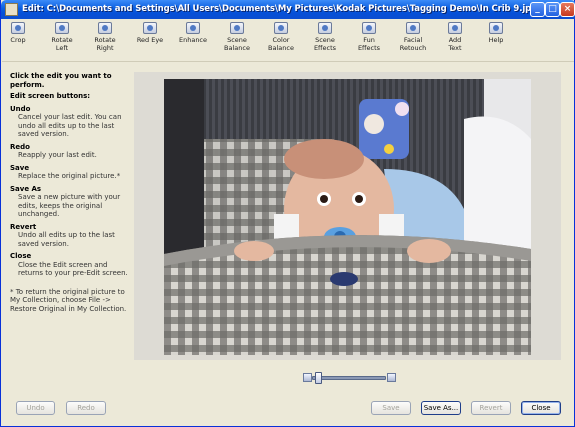 The image size is (575, 427). What do you see at coordinates (413, 44) in the screenshot?
I see `tool-label: Facial Retouch` at bounding box center [413, 44].